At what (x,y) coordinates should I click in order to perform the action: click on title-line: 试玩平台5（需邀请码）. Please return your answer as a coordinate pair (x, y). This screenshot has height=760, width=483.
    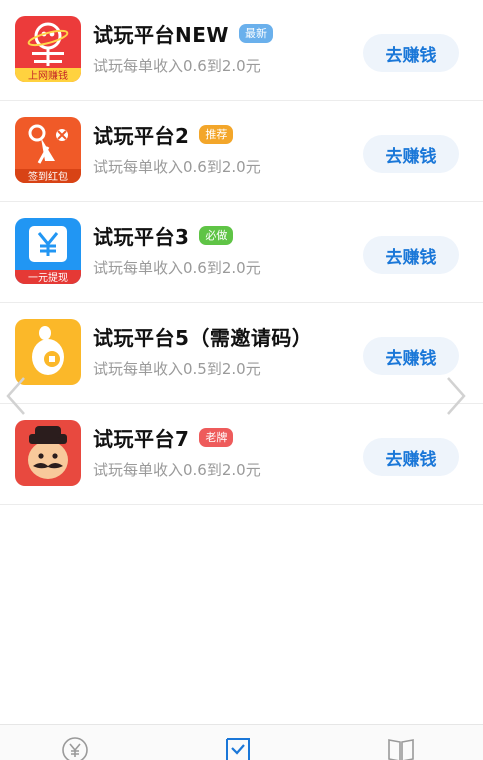
    Looking at the image, I should click on (202, 336).